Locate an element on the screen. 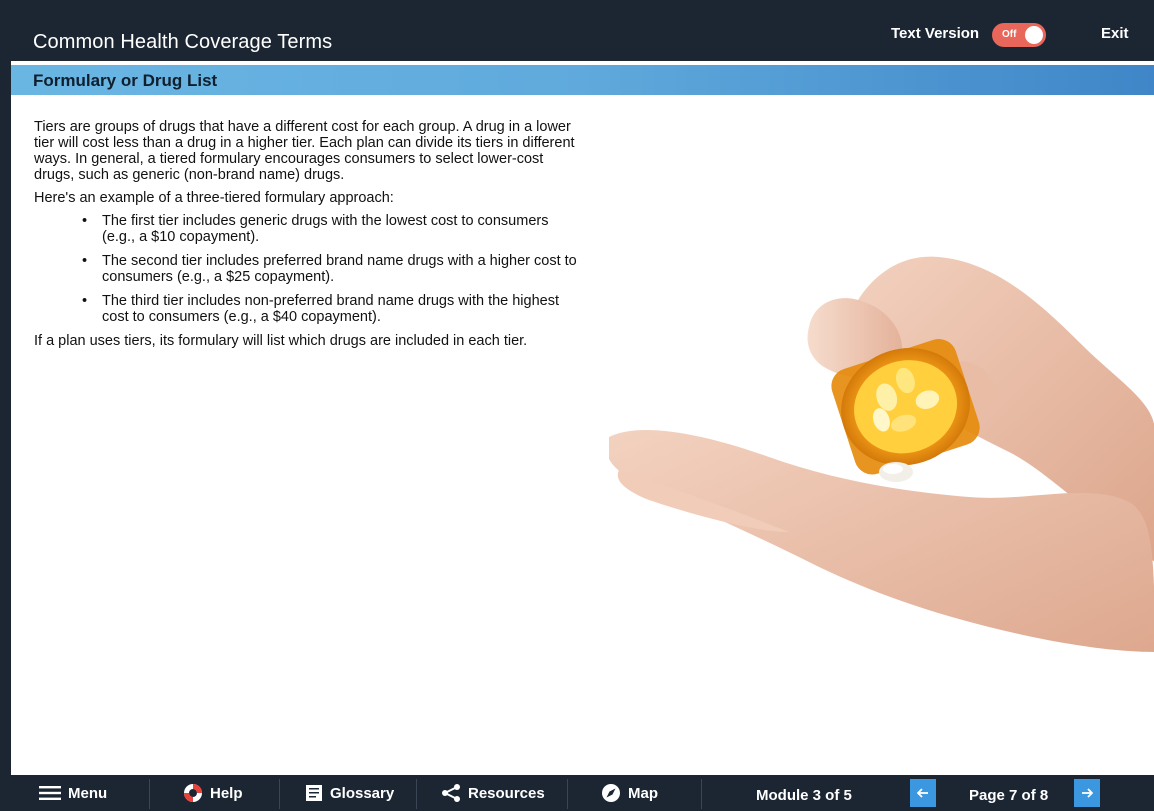  next-page-button is located at coordinates (1087, 793).